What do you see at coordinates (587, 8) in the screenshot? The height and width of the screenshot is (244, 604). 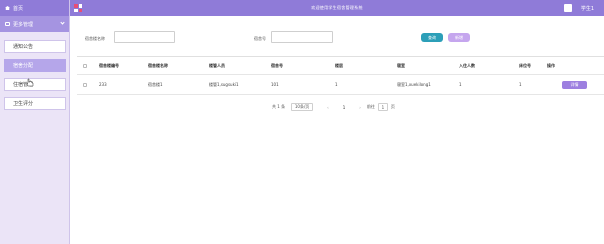 I see `user-name: 学生1` at bounding box center [587, 8].